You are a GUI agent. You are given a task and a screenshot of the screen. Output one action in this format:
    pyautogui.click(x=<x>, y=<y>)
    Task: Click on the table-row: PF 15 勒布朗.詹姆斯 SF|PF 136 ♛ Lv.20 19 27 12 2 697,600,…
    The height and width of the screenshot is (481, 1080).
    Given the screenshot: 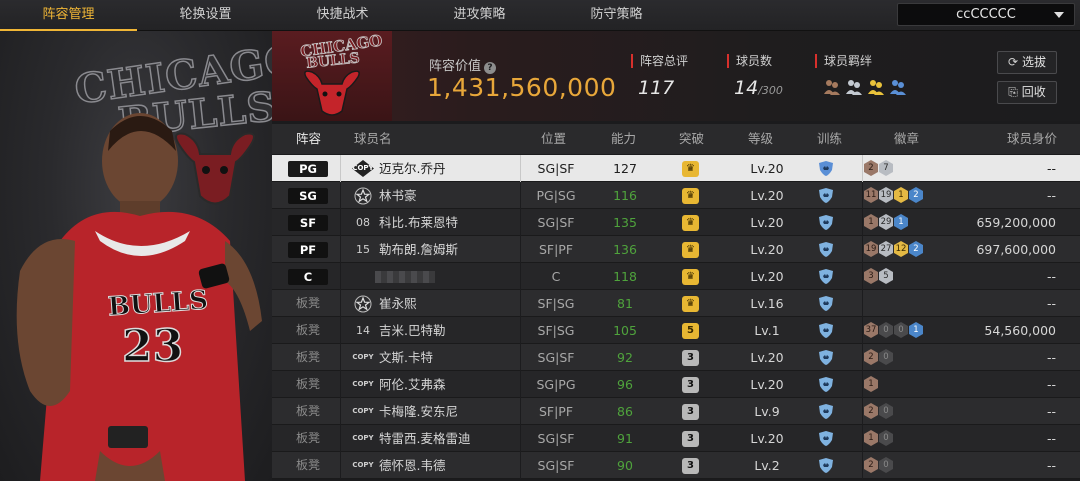 What is the action you would take?
    pyautogui.click(x=676, y=249)
    